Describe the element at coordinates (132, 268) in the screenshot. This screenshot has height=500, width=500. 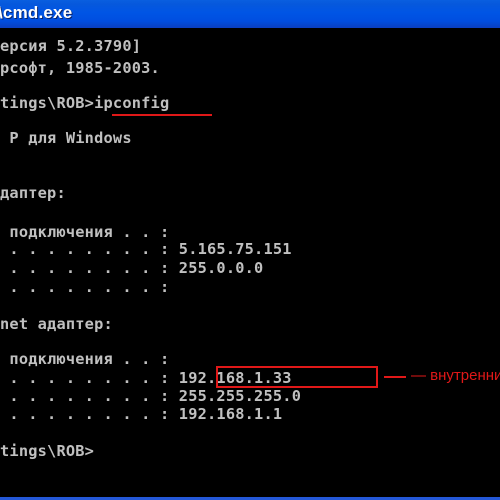
I see `console-line: . . . . . . . . : 255.0.0.0` at that location.